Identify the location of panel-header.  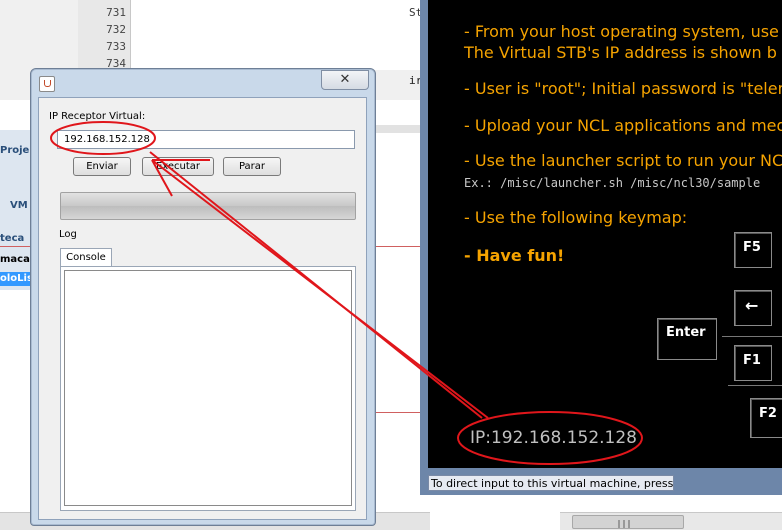
(398, 129).